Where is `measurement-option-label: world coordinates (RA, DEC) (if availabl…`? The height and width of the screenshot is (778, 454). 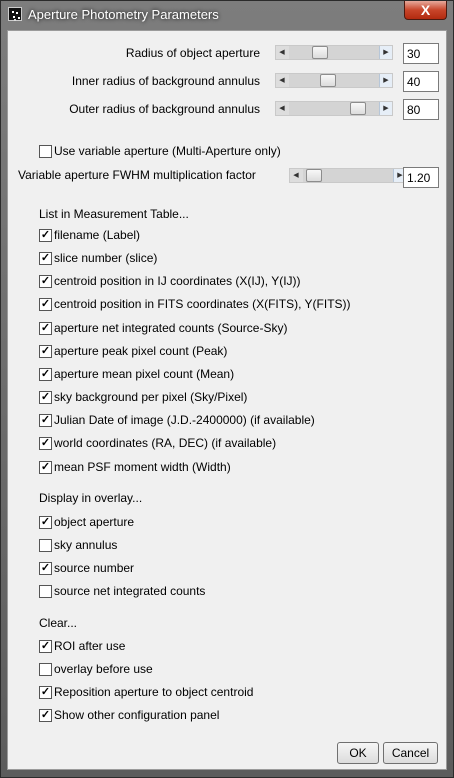
measurement-option-label: world coordinates (RA, DEC) (if availabl… is located at coordinates (165, 443).